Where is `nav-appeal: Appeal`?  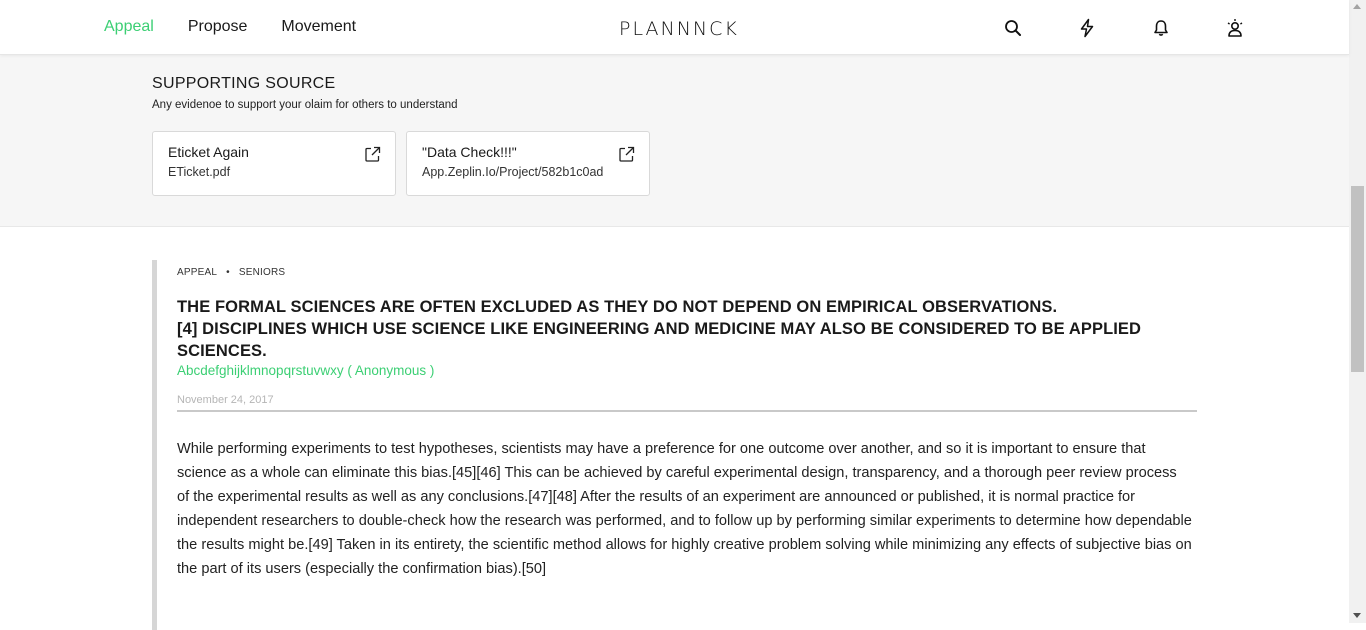 nav-appeal: Appeal is located at coordinates (129, 27).